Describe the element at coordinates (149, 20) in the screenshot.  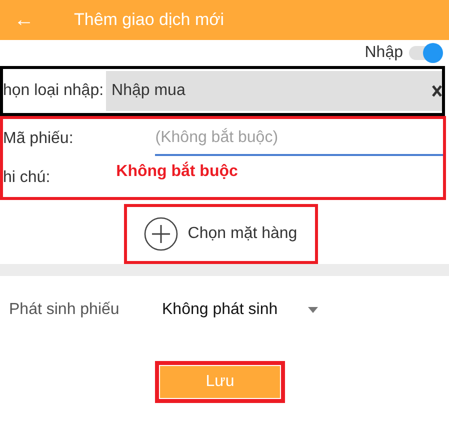
I see `screen-title: Thêm giao dịch mới` at that location.